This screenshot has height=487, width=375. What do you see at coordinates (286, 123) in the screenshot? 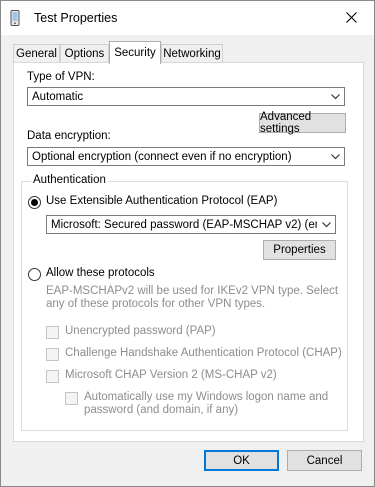
I see `advanced-settings-label: Advanced settings` at bounding box center [286, 123].